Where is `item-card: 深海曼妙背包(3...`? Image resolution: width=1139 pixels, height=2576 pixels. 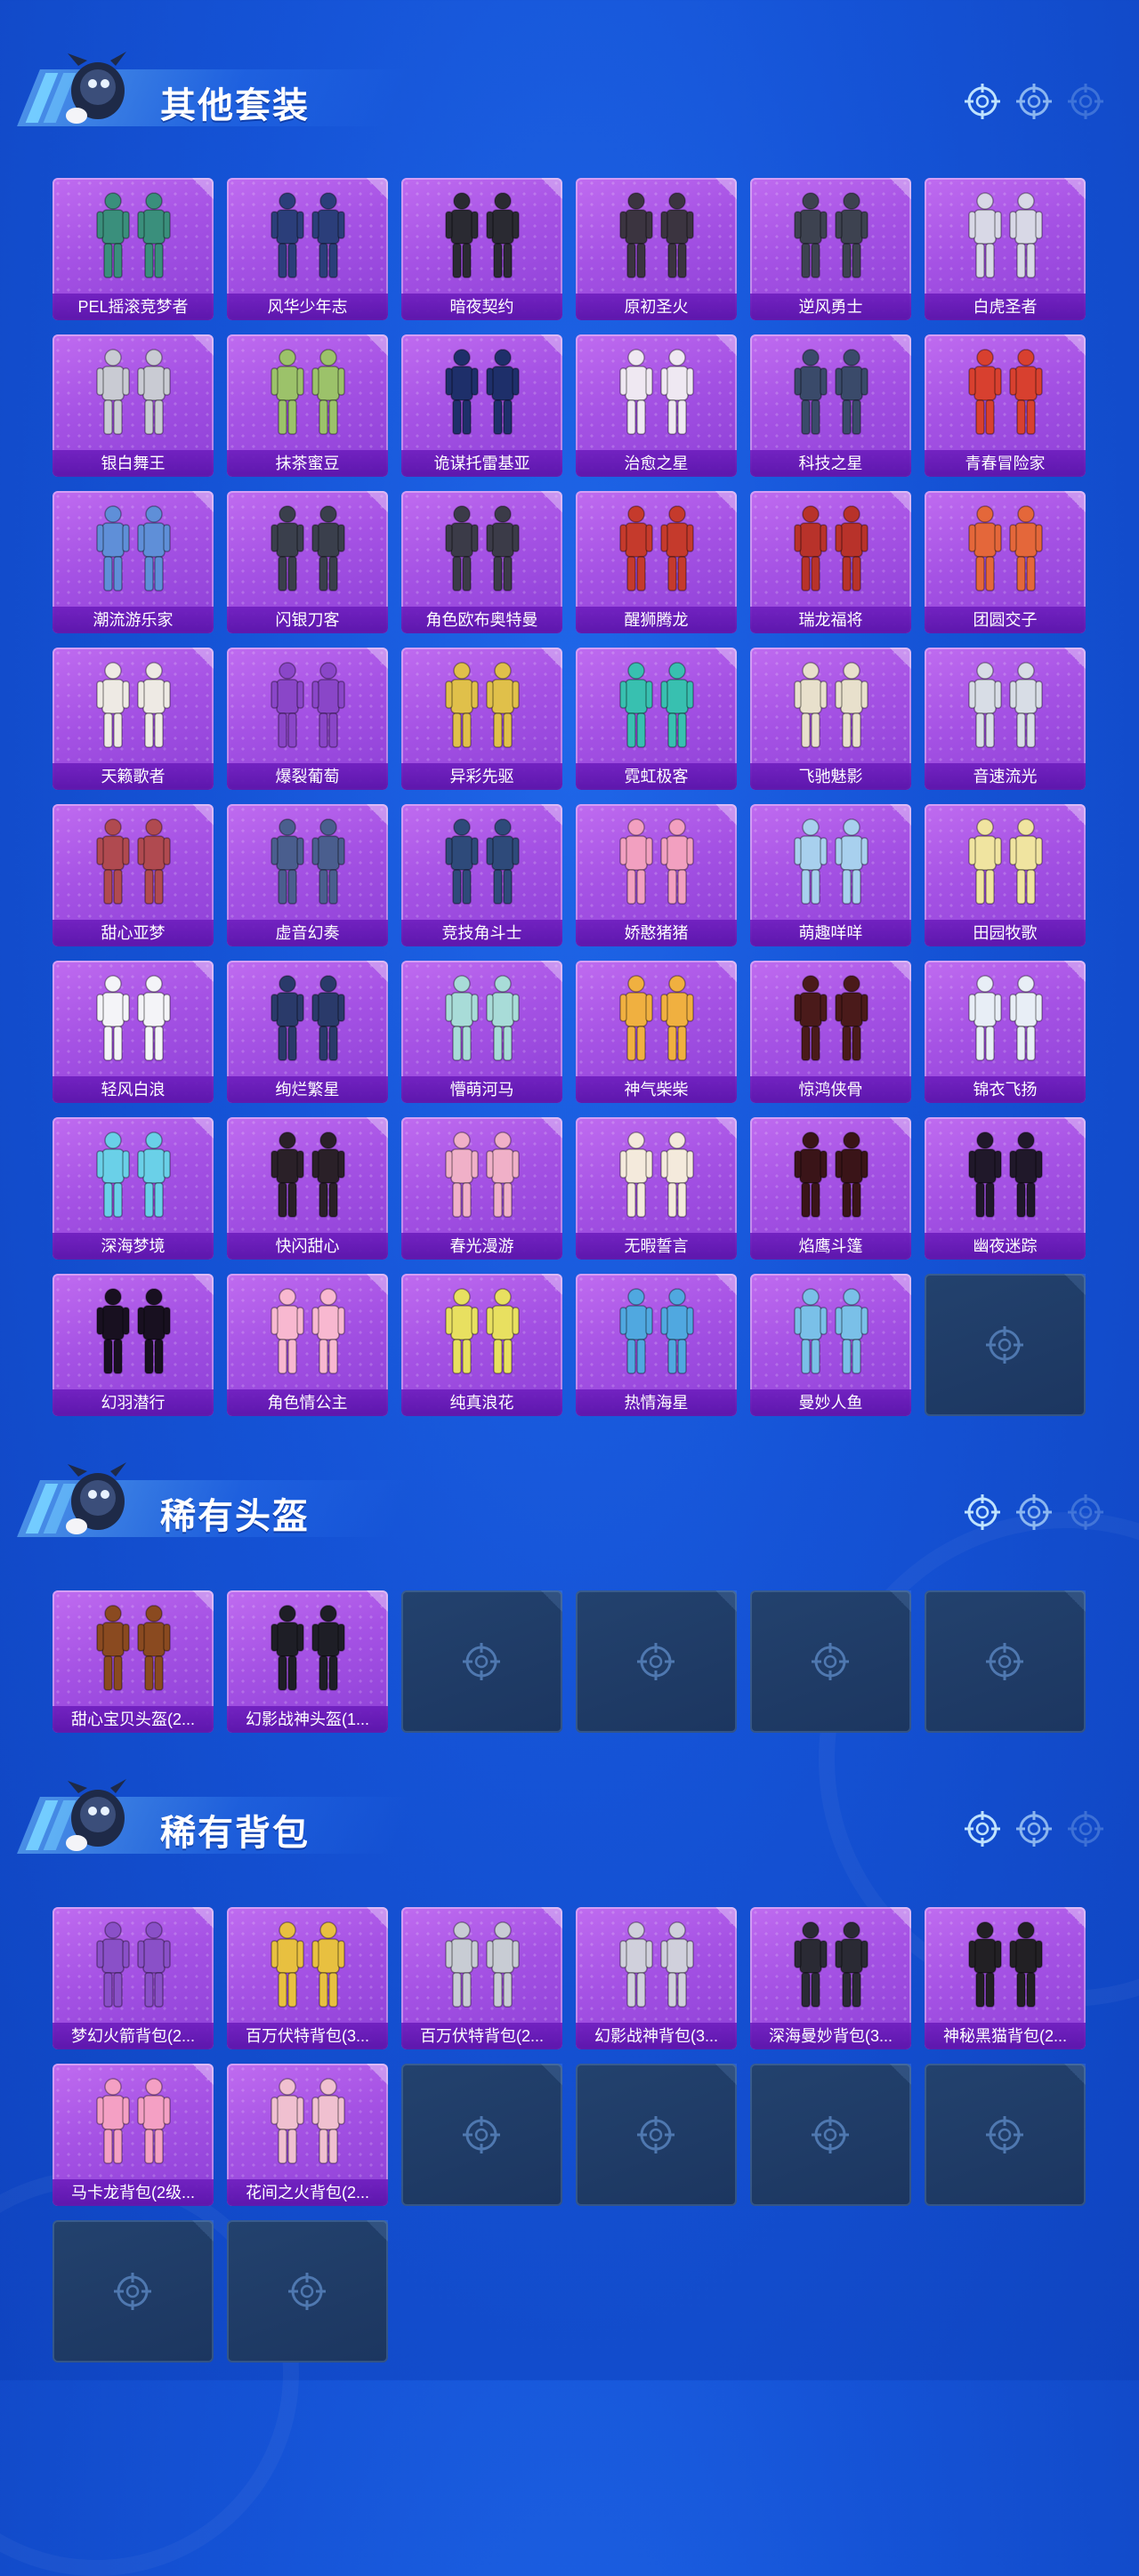
item-card: 深海曼妙背包(3... is located at coordinates (831, 1978).